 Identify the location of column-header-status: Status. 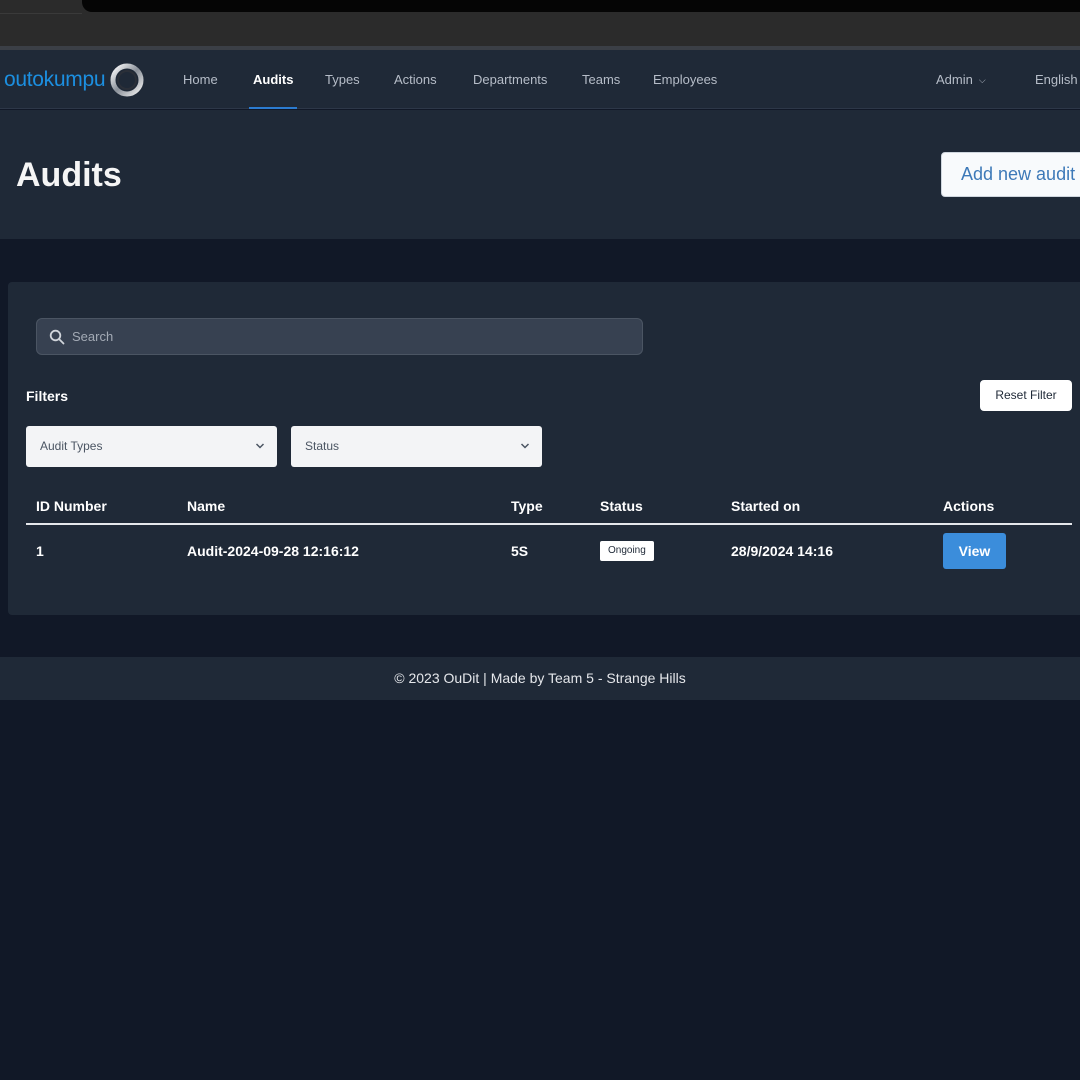
(621, 506).